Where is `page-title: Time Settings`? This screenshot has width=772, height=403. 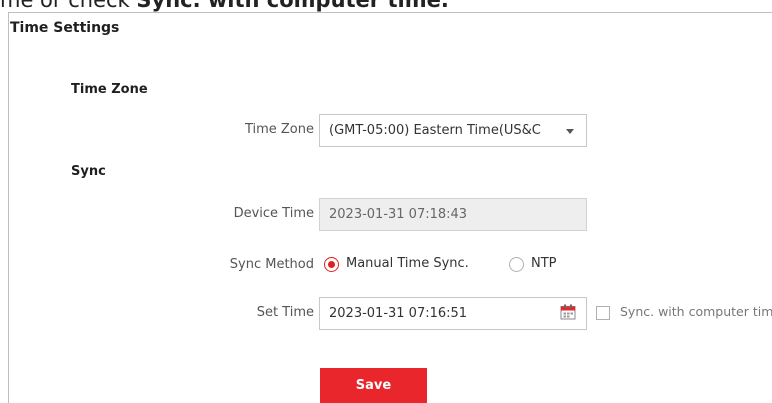
page-title: Time Settings is located at coordinates (65, 28).